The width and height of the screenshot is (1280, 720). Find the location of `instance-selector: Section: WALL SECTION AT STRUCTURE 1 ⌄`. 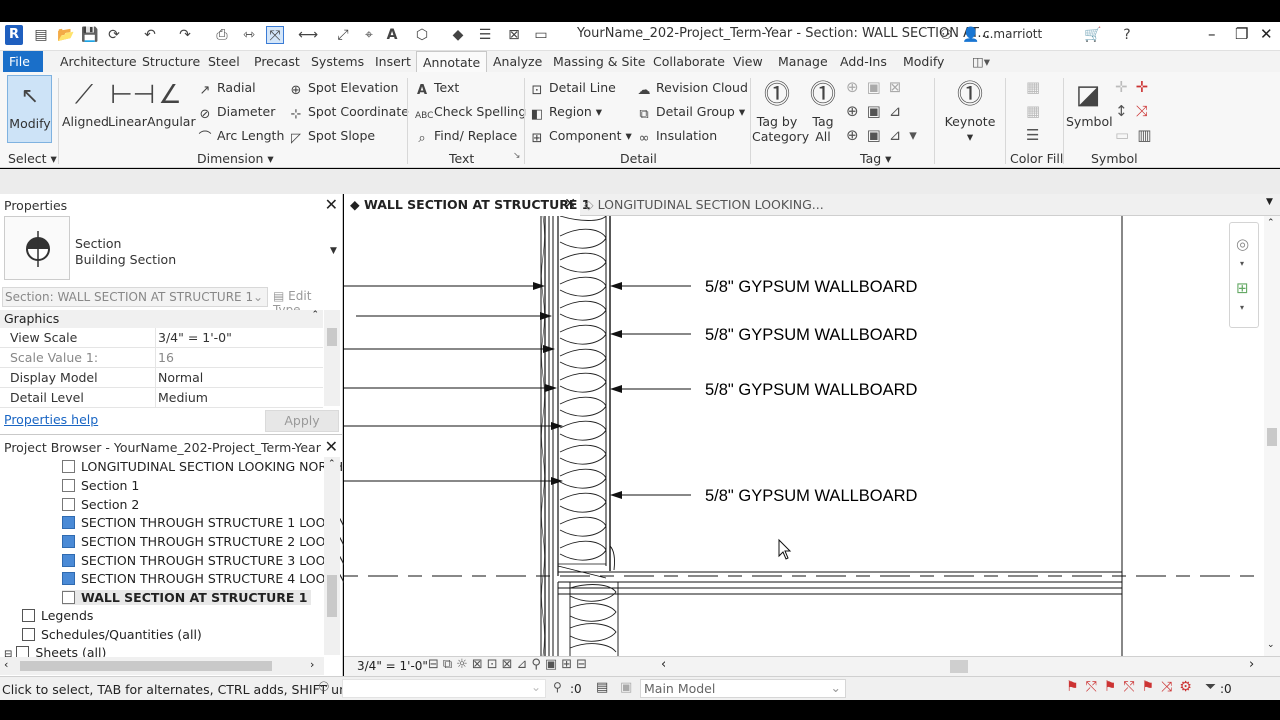

instance-selector: Section: WALL SECTION AT STRUCTURE 1 ⌄ is located at coordinates (135, 297).